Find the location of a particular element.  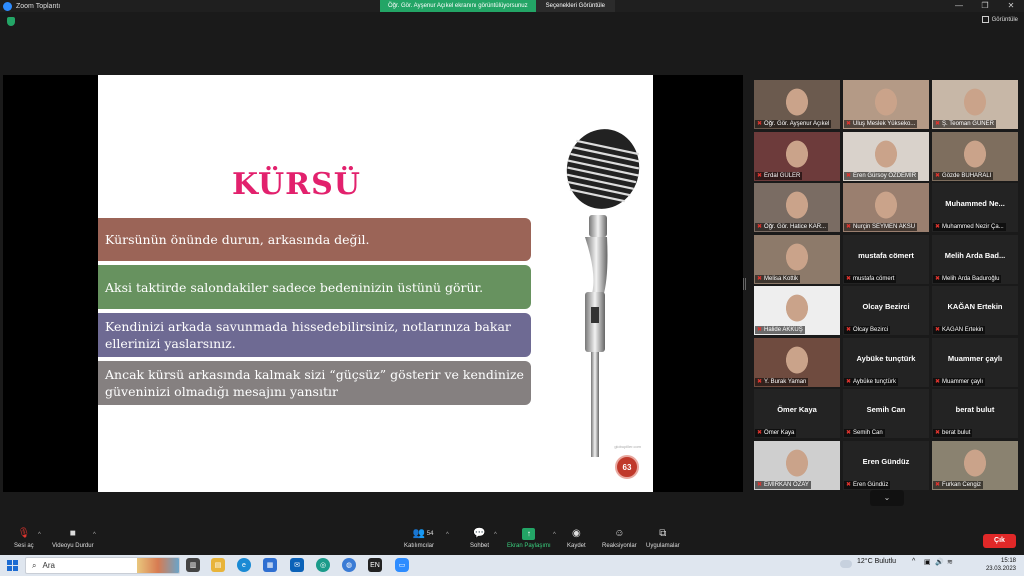

participant-tile: ✖ Ş. Teoman GÜNER is located at coordinates (975, 104).